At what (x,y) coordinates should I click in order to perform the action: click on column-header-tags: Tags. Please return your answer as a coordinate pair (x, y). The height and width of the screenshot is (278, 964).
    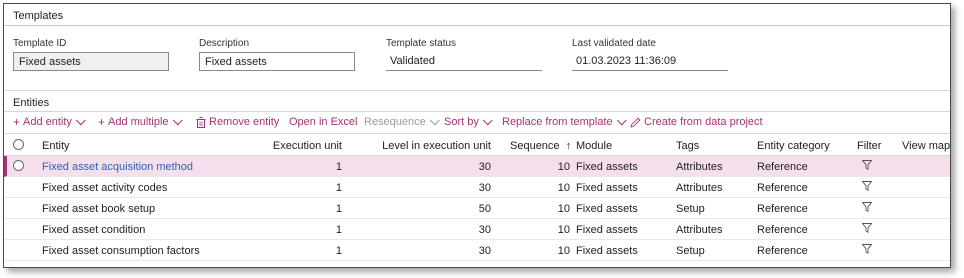
    Looking at the image, I should click on (687, 146).